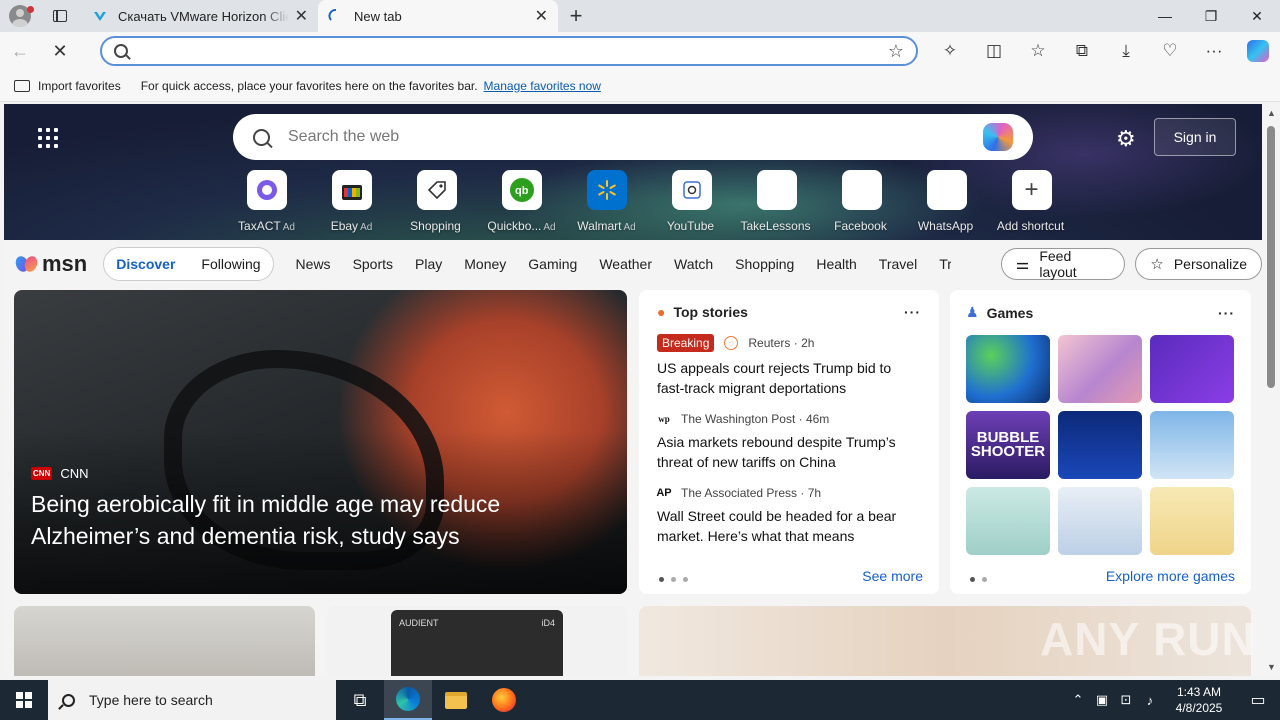 The height and width of the screenshot is (720, 1280). I want to click on shortcut-walmart: Walmart Ad, so click(606, 201).